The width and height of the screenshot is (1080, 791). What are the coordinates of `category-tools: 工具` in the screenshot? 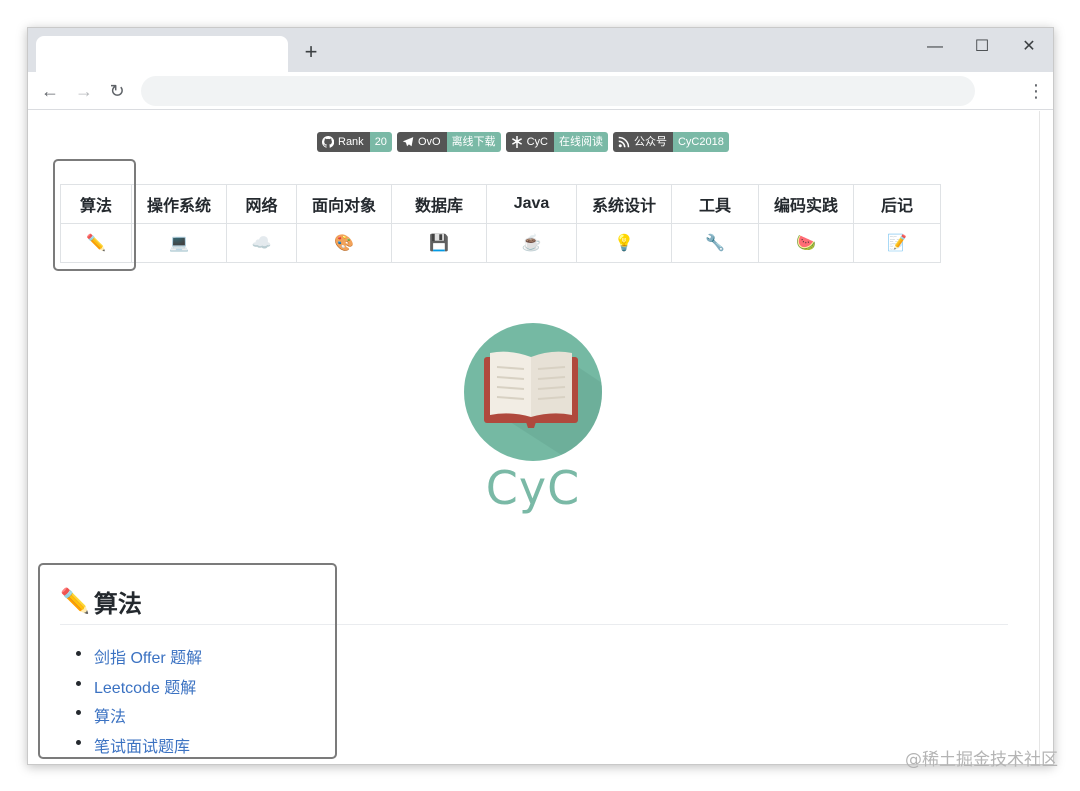 It's located at (715, 204).